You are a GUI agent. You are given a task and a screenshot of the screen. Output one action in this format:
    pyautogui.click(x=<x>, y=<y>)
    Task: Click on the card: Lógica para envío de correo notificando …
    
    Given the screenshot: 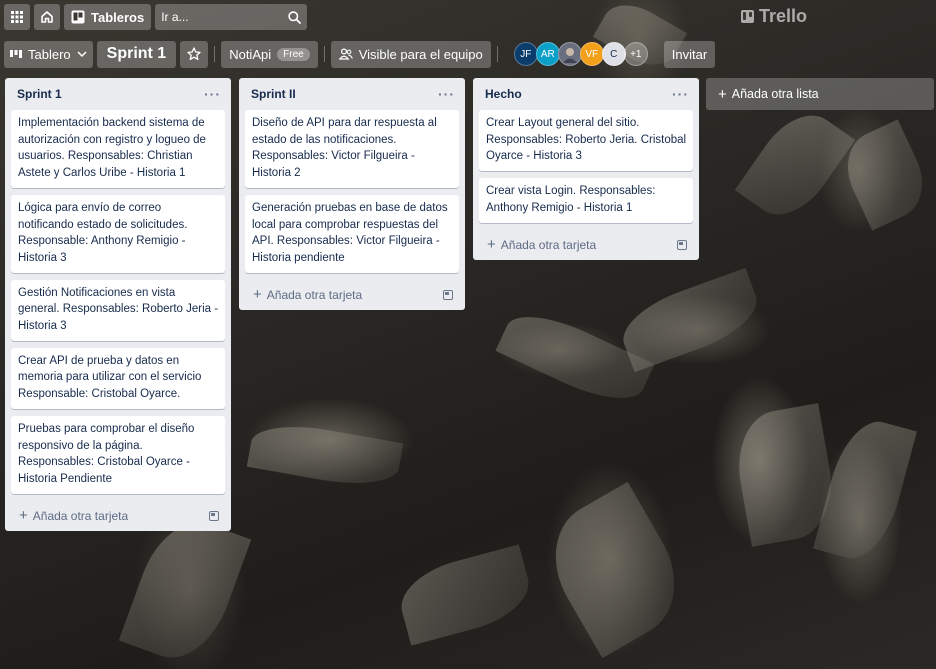 What is the action you would take?
    pyautogui.click(x=118, y=233)
    